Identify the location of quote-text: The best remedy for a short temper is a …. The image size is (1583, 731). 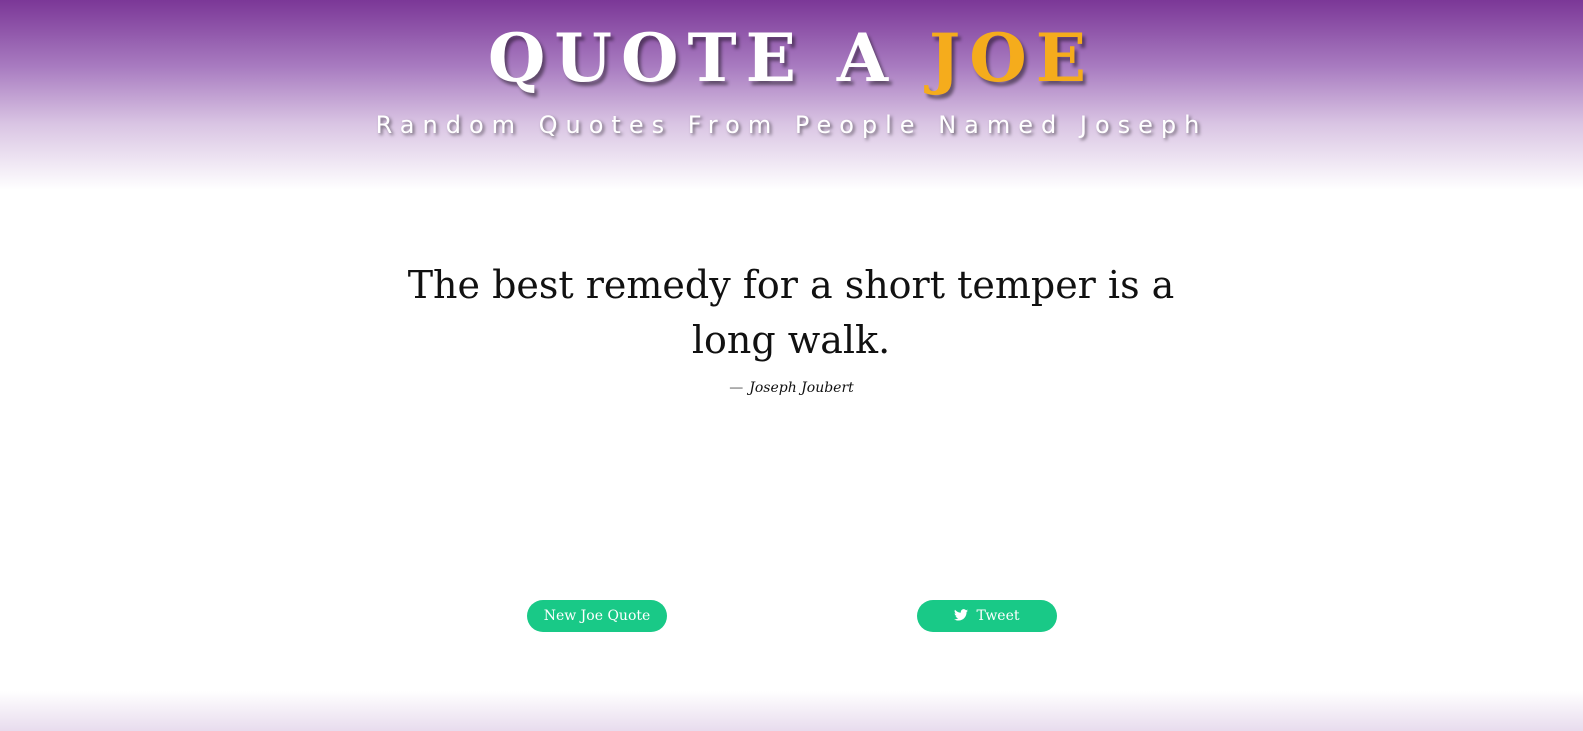
(791, 312).